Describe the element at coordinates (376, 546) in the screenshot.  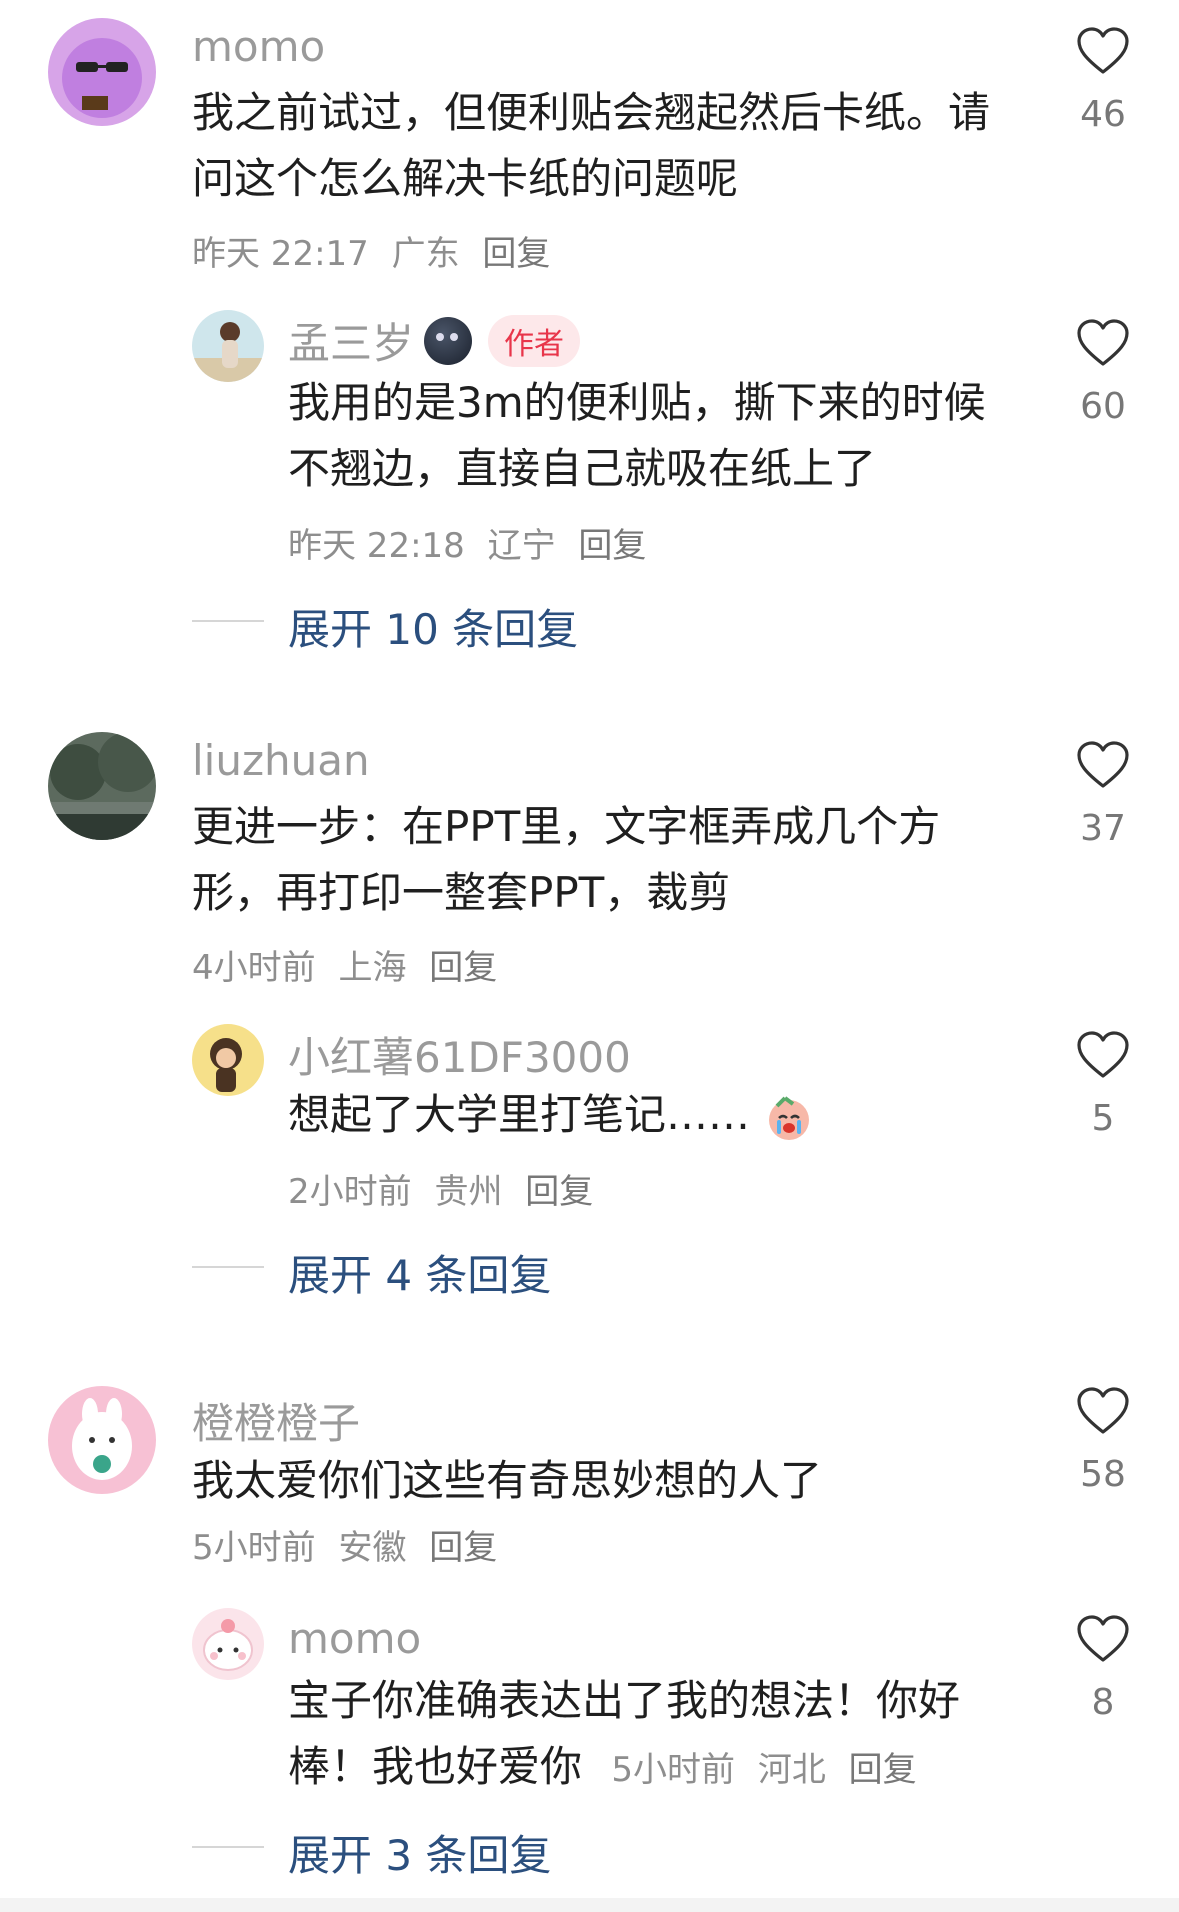
I see `reply-time: 昨天 22:18` at that location.